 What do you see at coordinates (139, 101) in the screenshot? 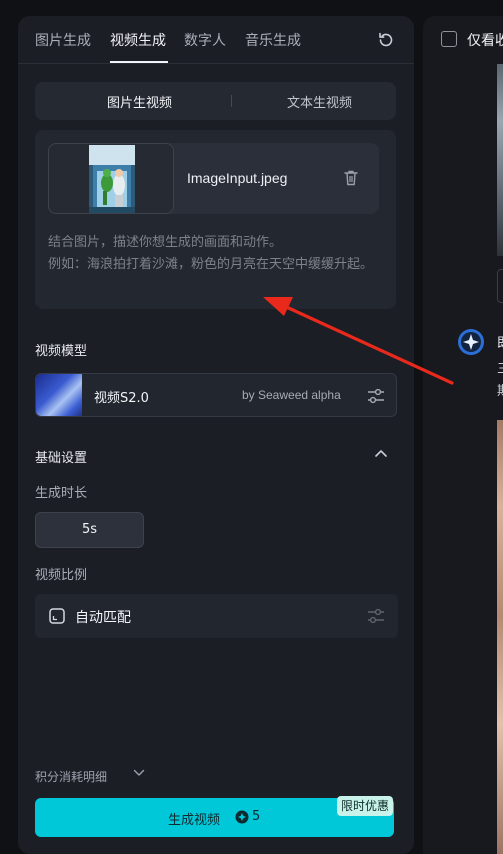
I see `image-to-video-option: 图片生视频` at bounding box center [139, 101].